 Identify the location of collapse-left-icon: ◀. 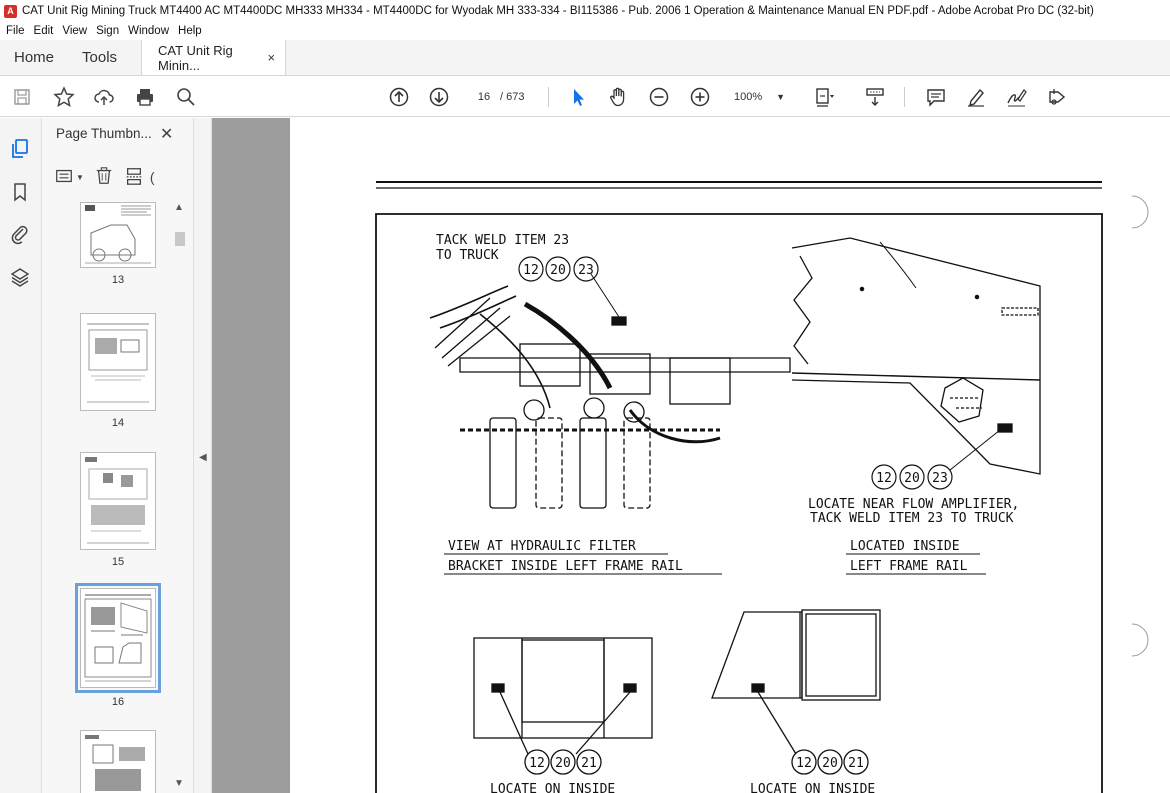
(203, 457).